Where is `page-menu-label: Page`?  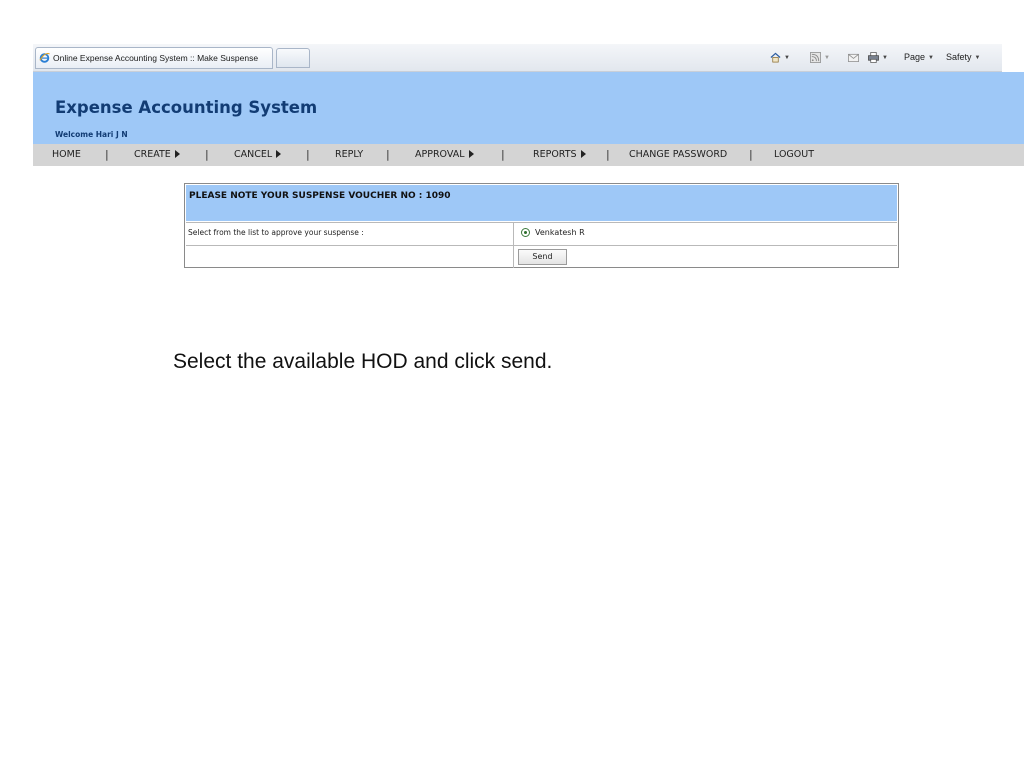
page-menu-label: Page is located at coordinates (915, 57).